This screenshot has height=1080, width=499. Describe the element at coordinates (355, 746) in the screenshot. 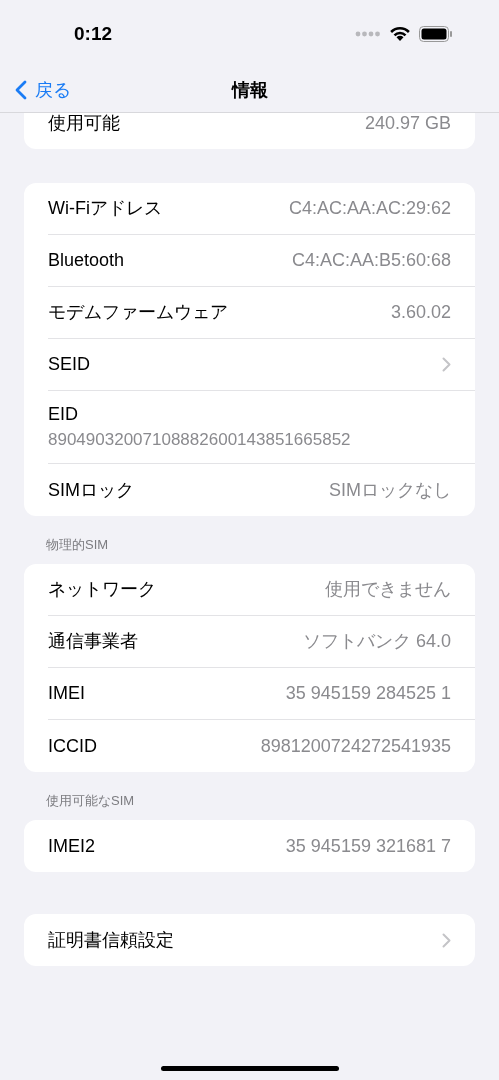

I see `row-value: 8981200724272541935` at that location.